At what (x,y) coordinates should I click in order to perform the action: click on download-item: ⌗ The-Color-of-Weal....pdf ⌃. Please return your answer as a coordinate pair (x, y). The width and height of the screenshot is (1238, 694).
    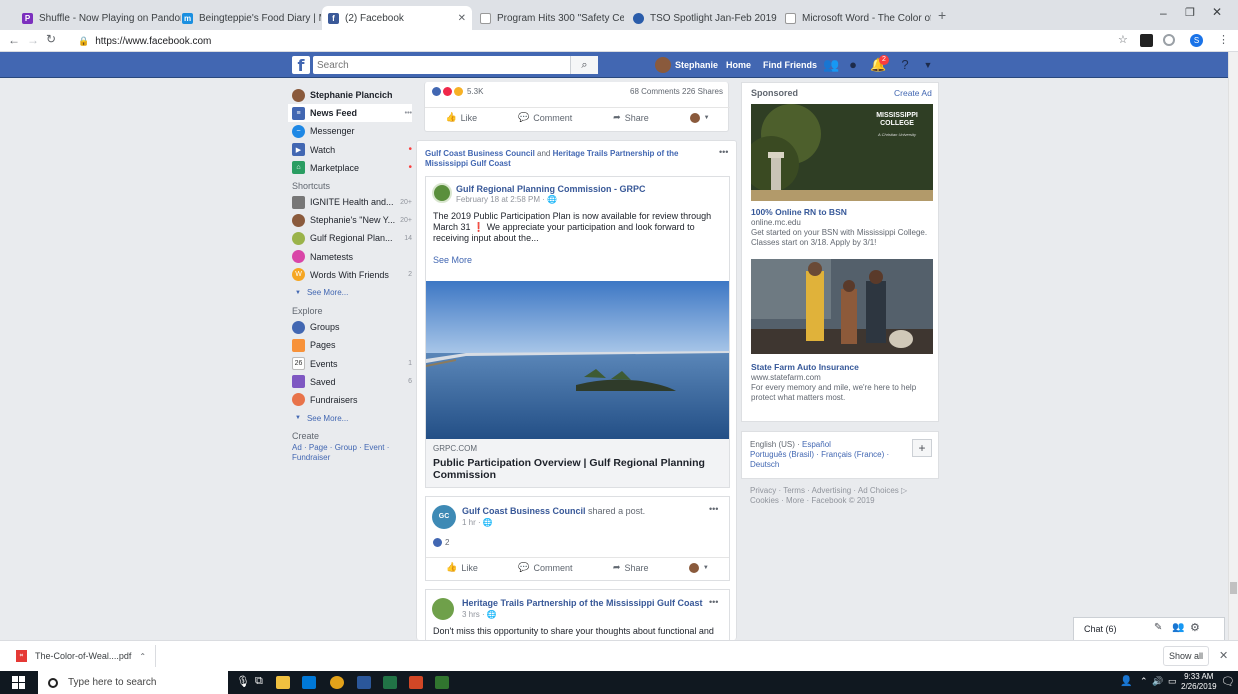
    Looking at the image, I should click on (81, 656).